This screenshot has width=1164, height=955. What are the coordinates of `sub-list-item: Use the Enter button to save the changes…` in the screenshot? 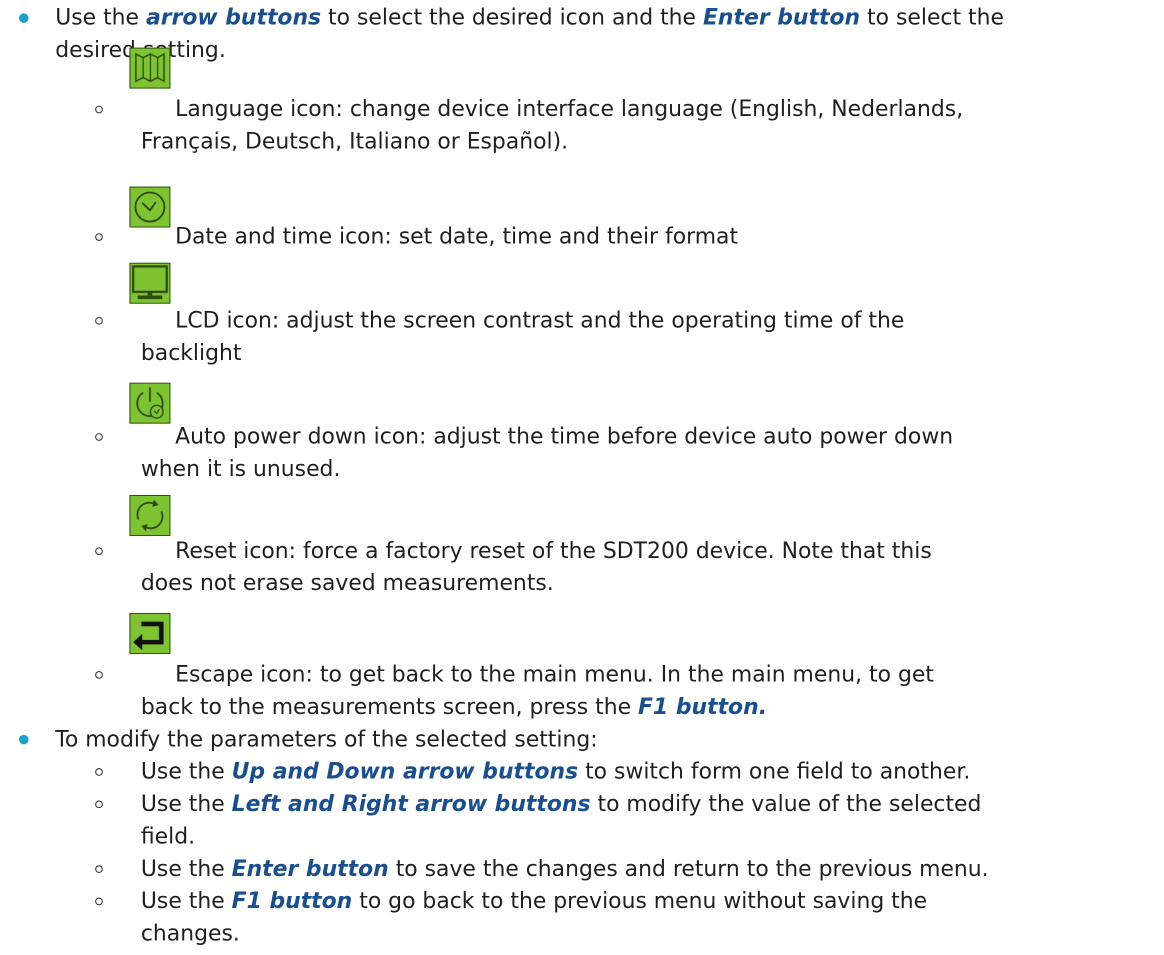 It's located at (594, 869).